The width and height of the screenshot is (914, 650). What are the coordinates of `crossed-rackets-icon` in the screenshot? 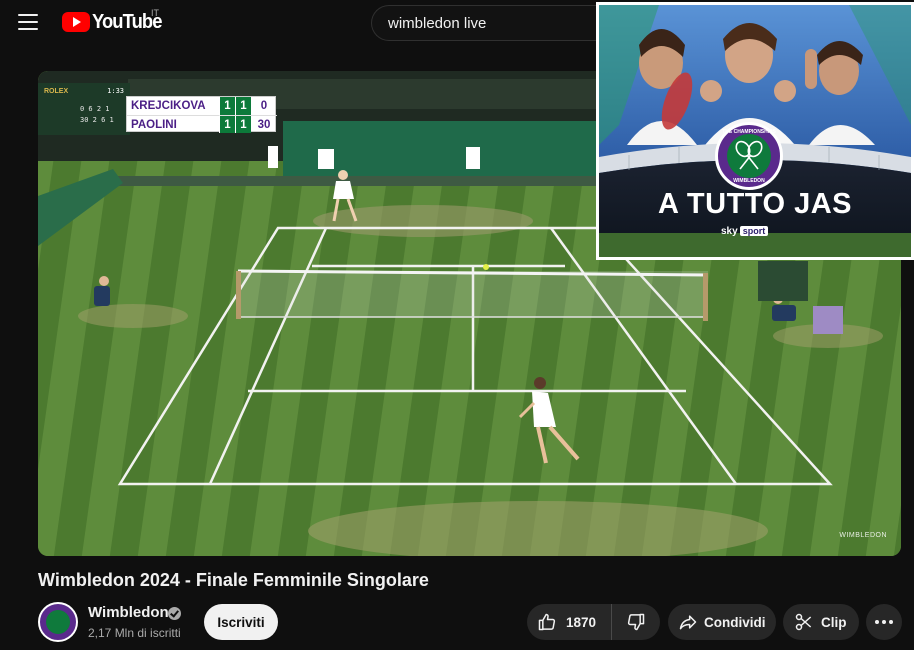 It's located at (749, 156).